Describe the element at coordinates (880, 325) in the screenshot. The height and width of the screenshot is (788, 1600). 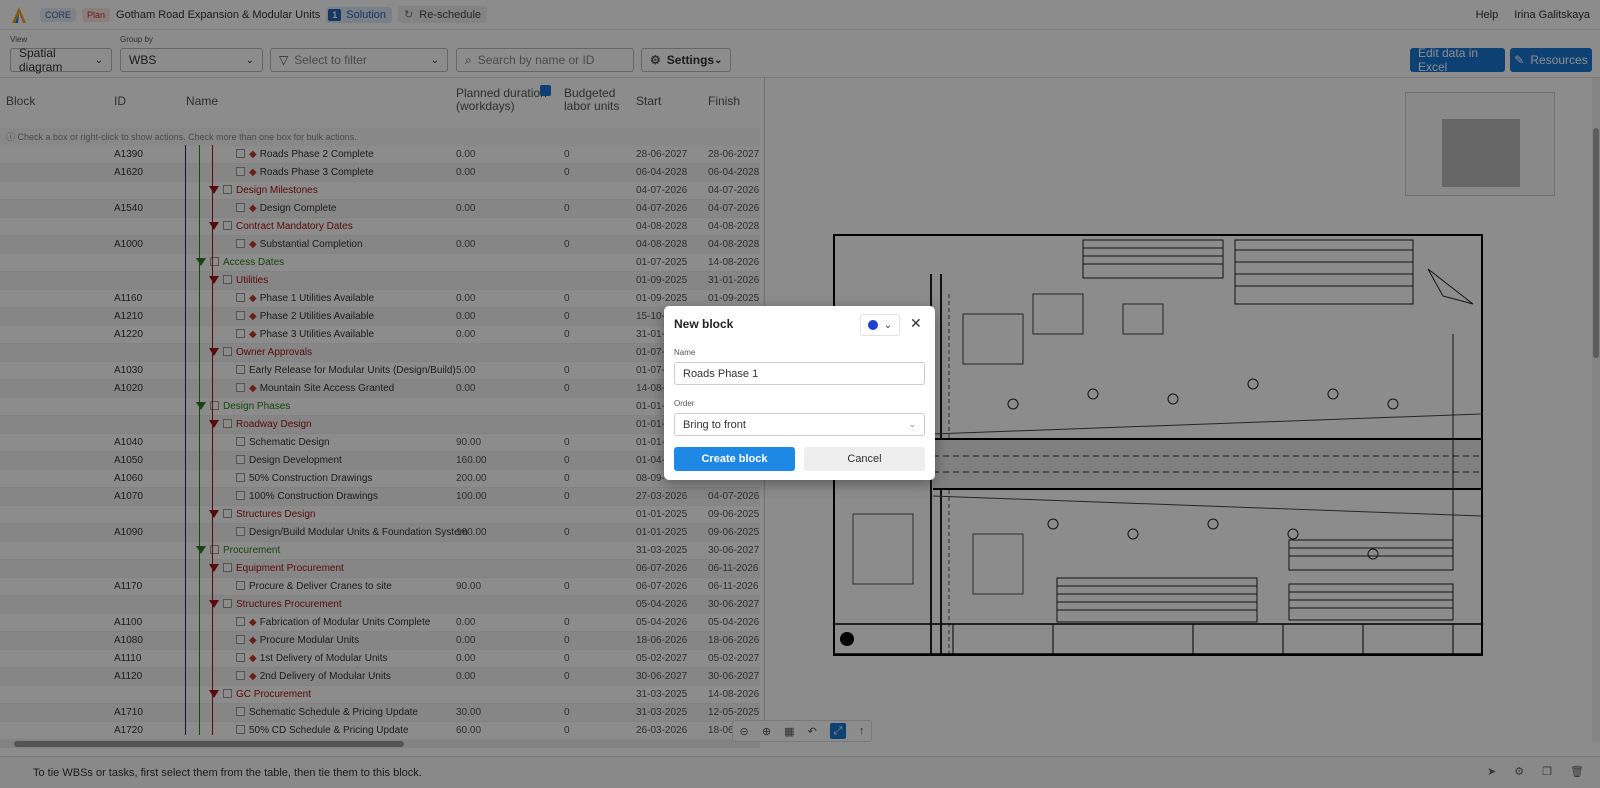
I see `color-picker: ⌄` at that location.